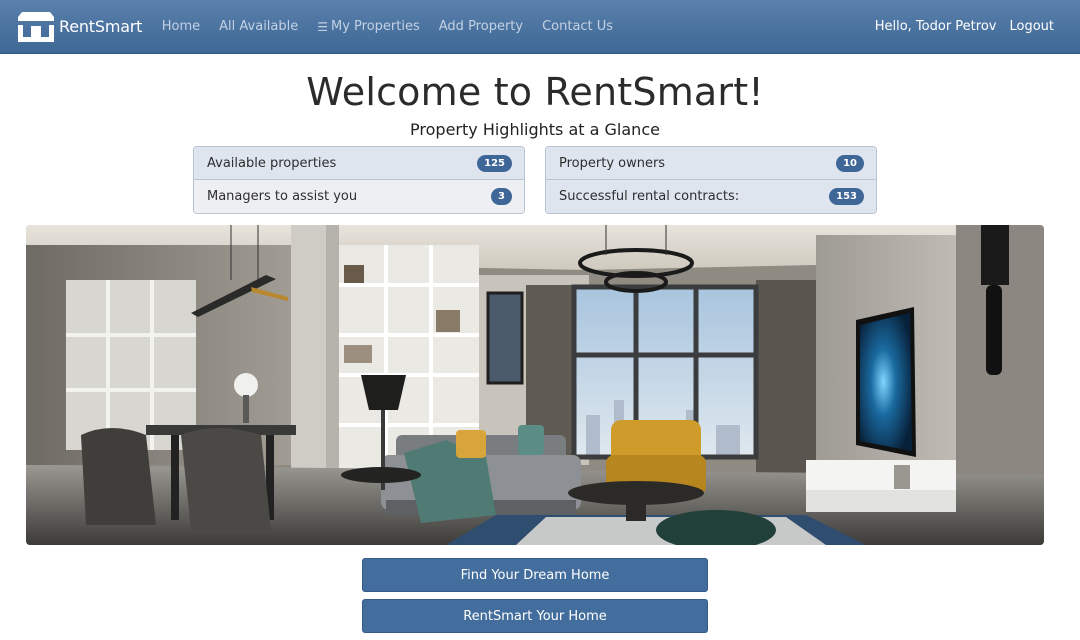 The image size is (1080, 640). Describe the element at coordinates (359, 196) in the screenshot. I see `stat-managers: Managers to assist you 3` at that location.